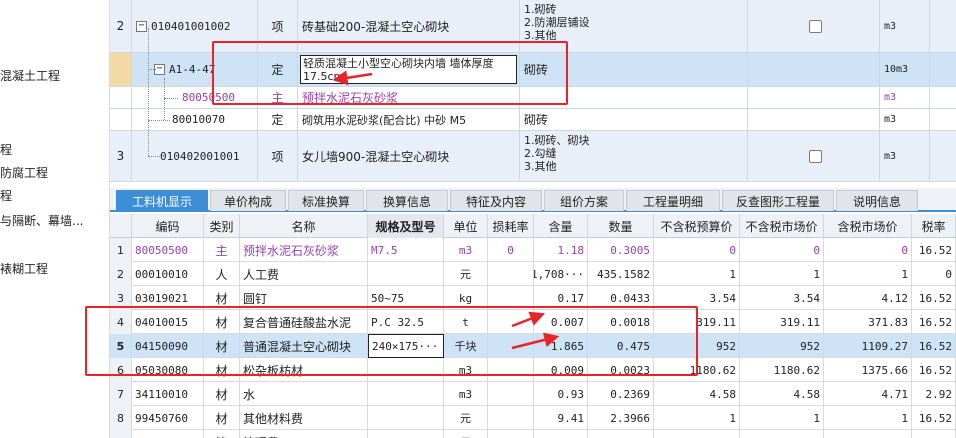 The image size is (956, 438). Describe the element at coordinates (533, 120) in the screenshot. I see `tree-row-quota: 80010070 定 砌筑用水泥砂浆(配合比) 中砂 M5 砌砖 m3` at that location.